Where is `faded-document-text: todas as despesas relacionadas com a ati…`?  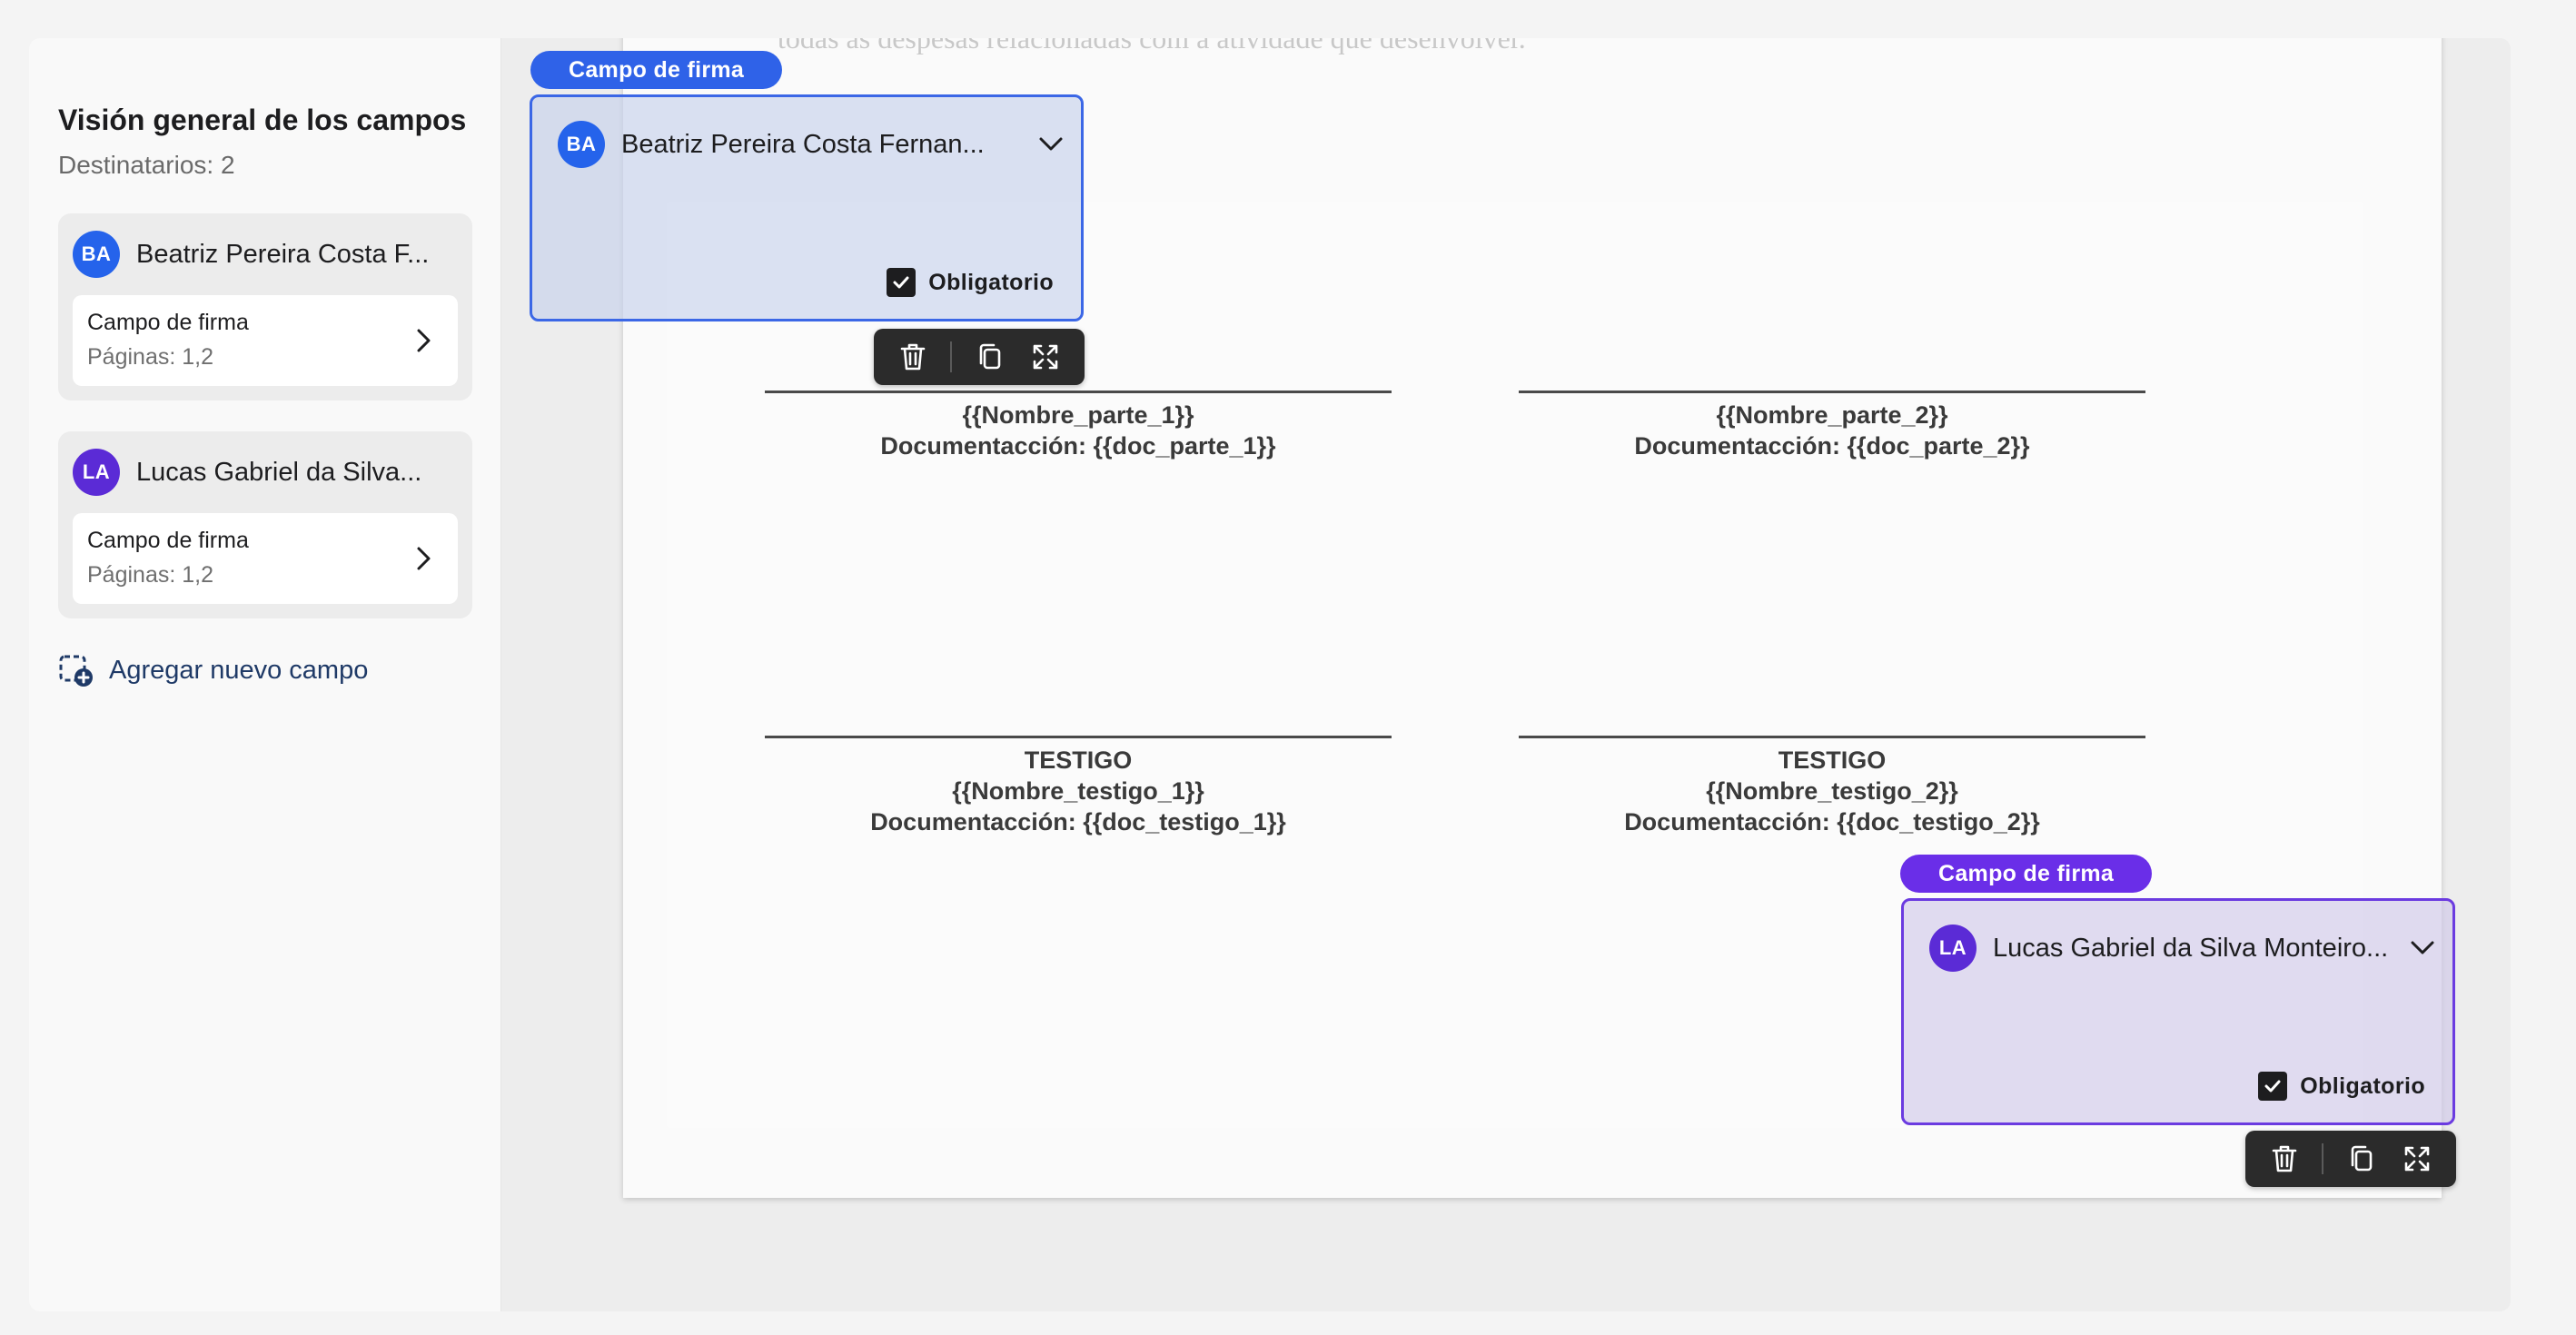
faded-document-text: todas as despesas relacionadas com a ati… is located at coordinates (1152, 46).